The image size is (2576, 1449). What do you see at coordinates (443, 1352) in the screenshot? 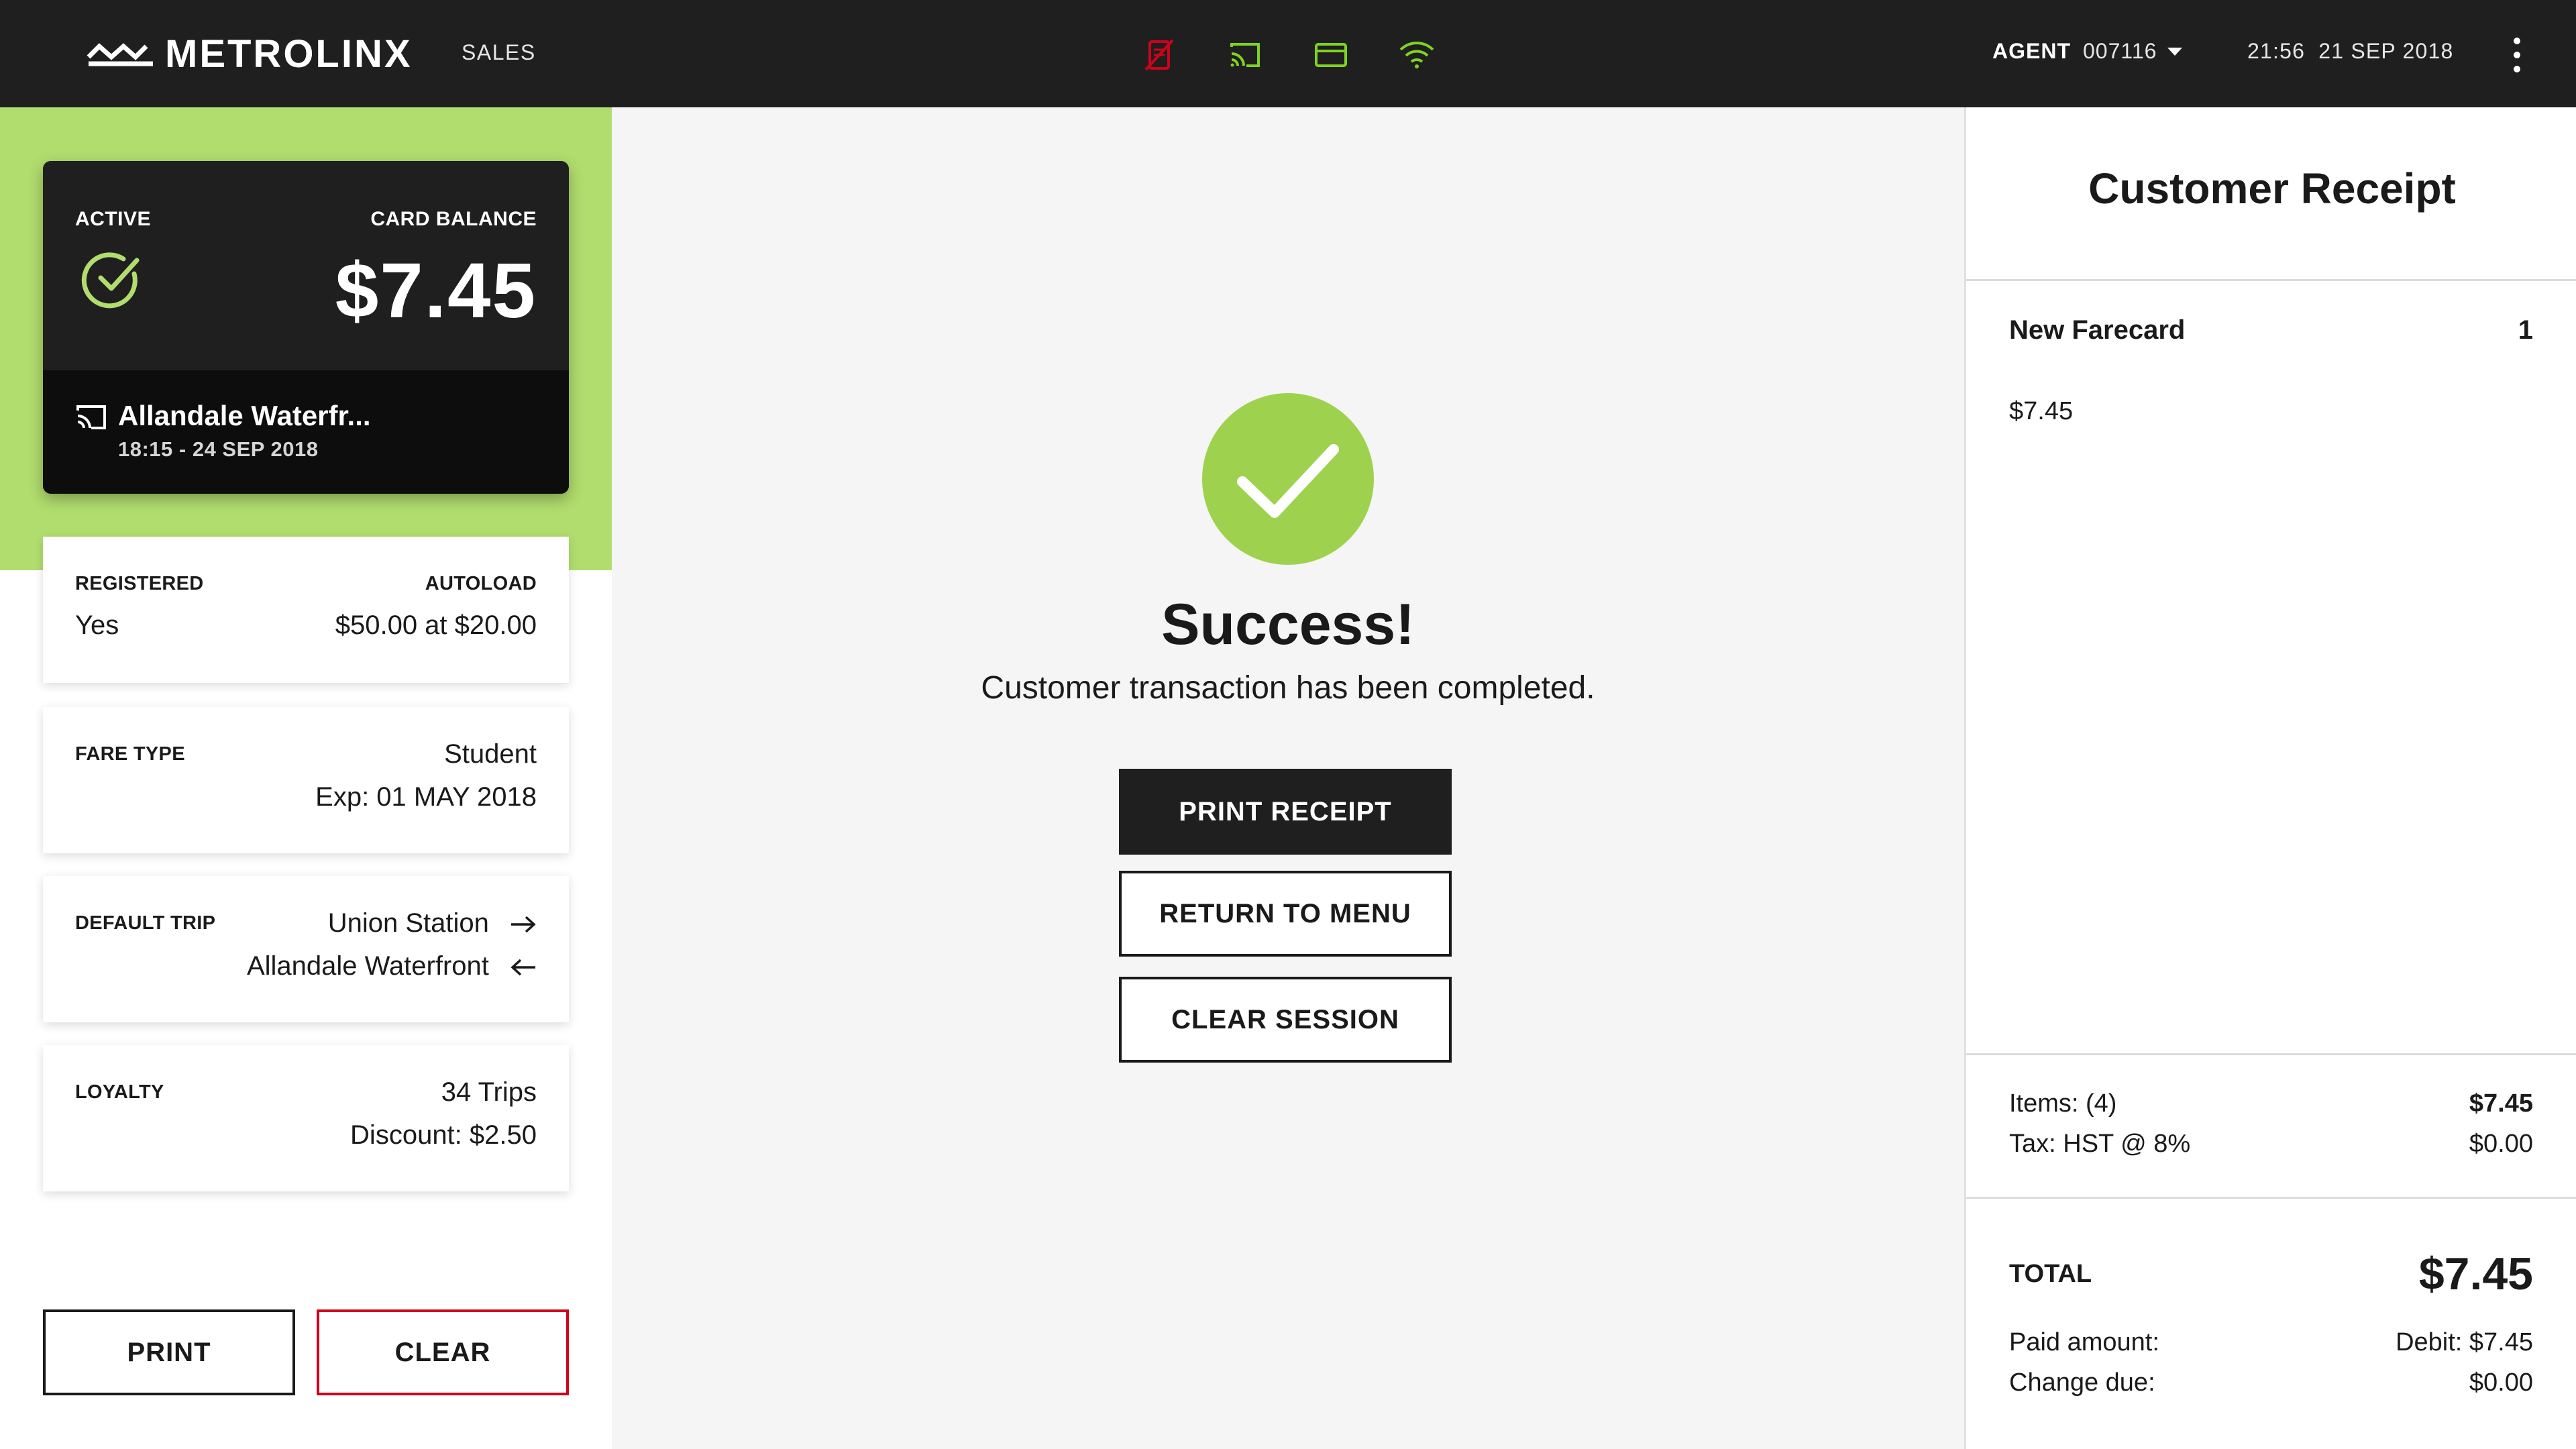
I see `clear-button: CLEAR` at bounding box center [443, 1352].